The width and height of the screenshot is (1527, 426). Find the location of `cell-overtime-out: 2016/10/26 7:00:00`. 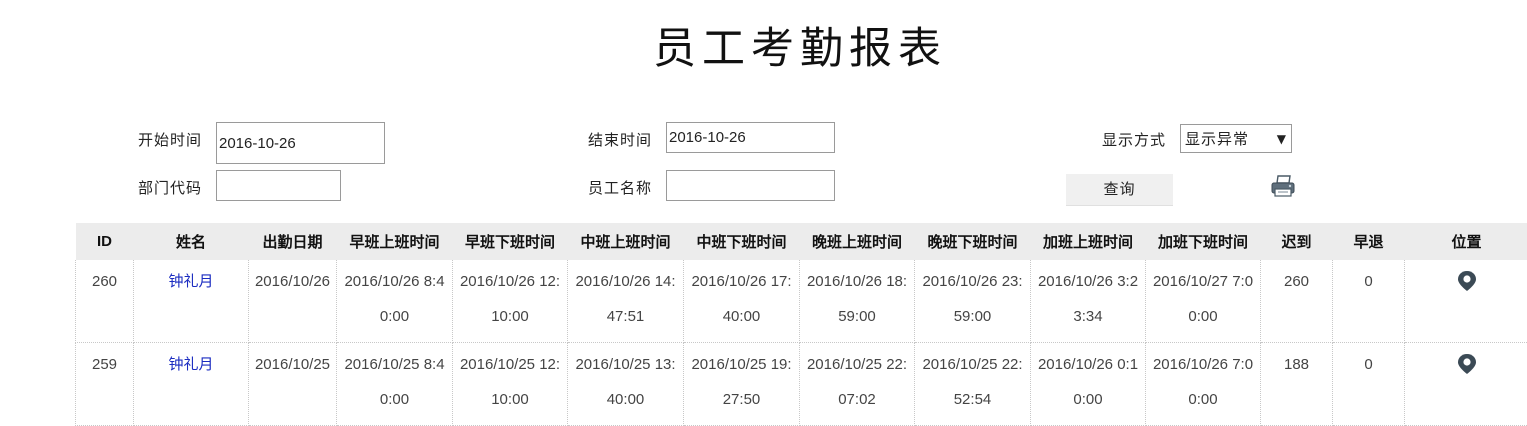

cell-overtime-out: 2016/10/26 7:00:00 is located at coordinates (1203, 384).